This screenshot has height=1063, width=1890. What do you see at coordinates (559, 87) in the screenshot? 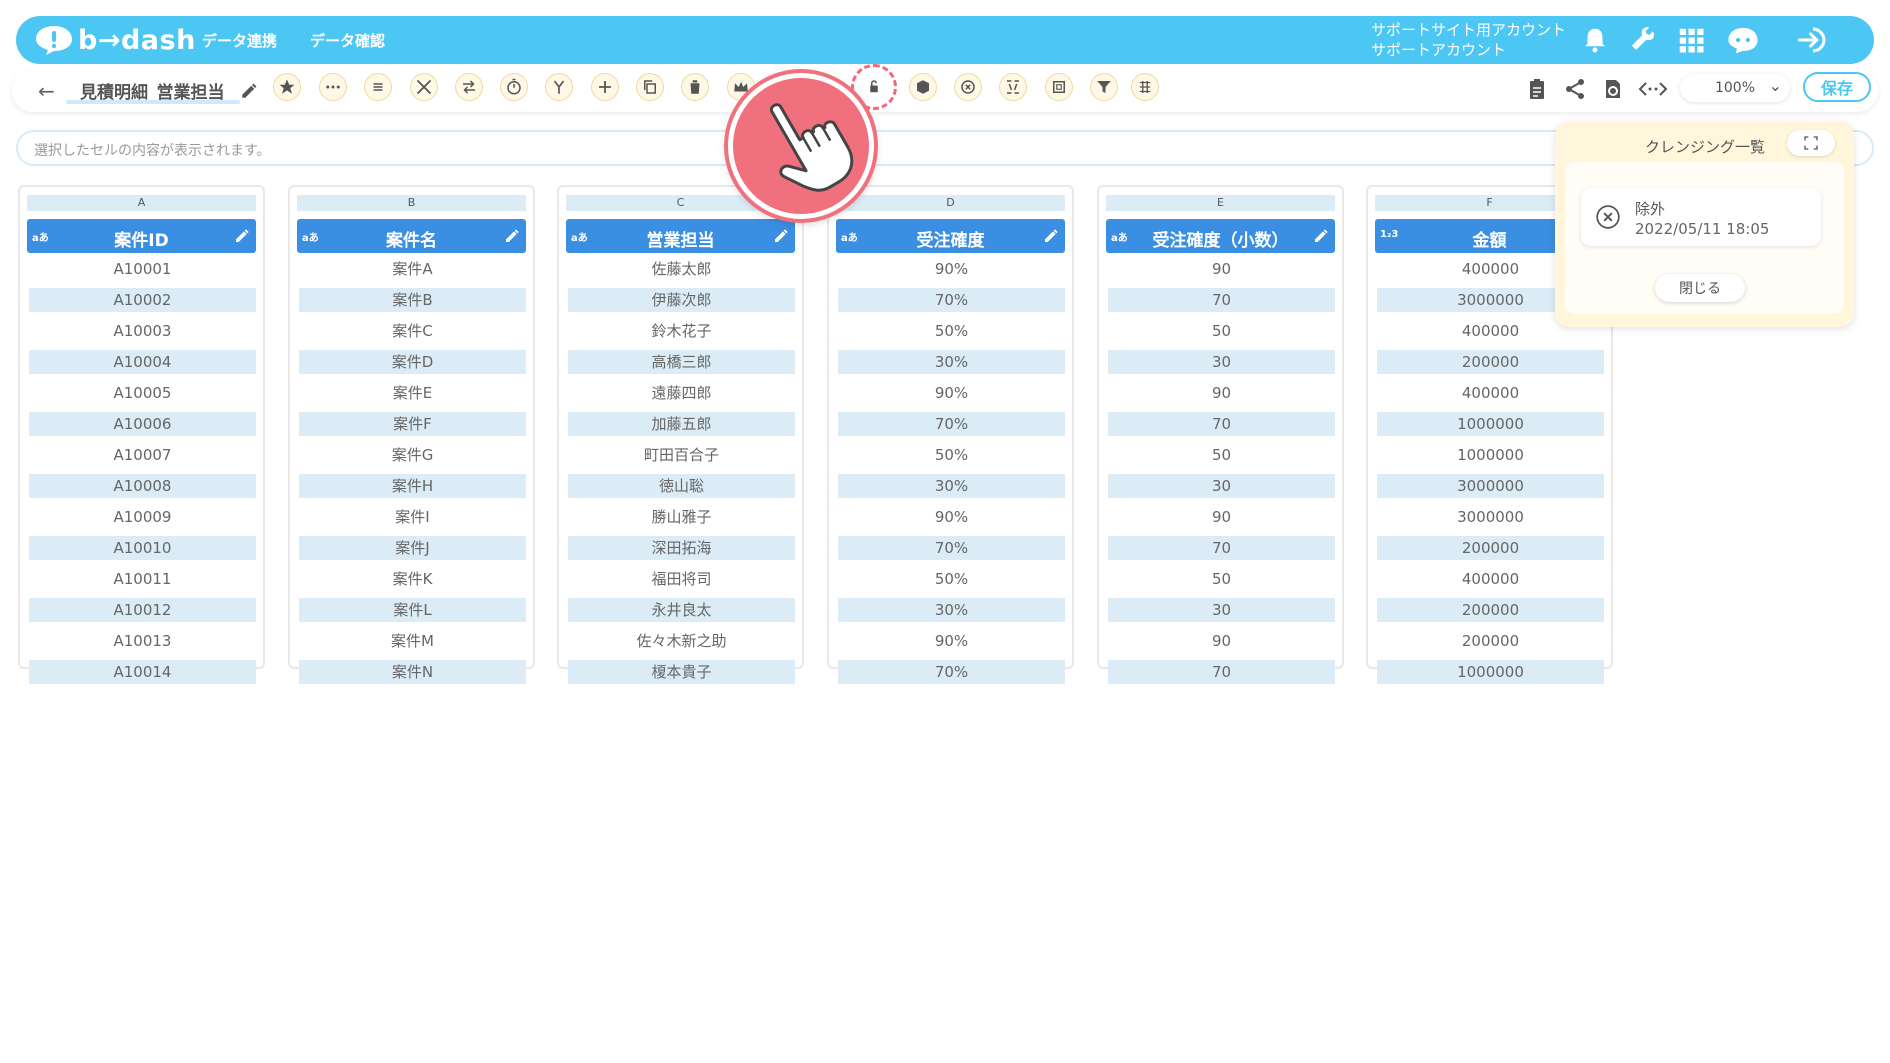
I see `tool-branch` at bounding box center [559, 87].